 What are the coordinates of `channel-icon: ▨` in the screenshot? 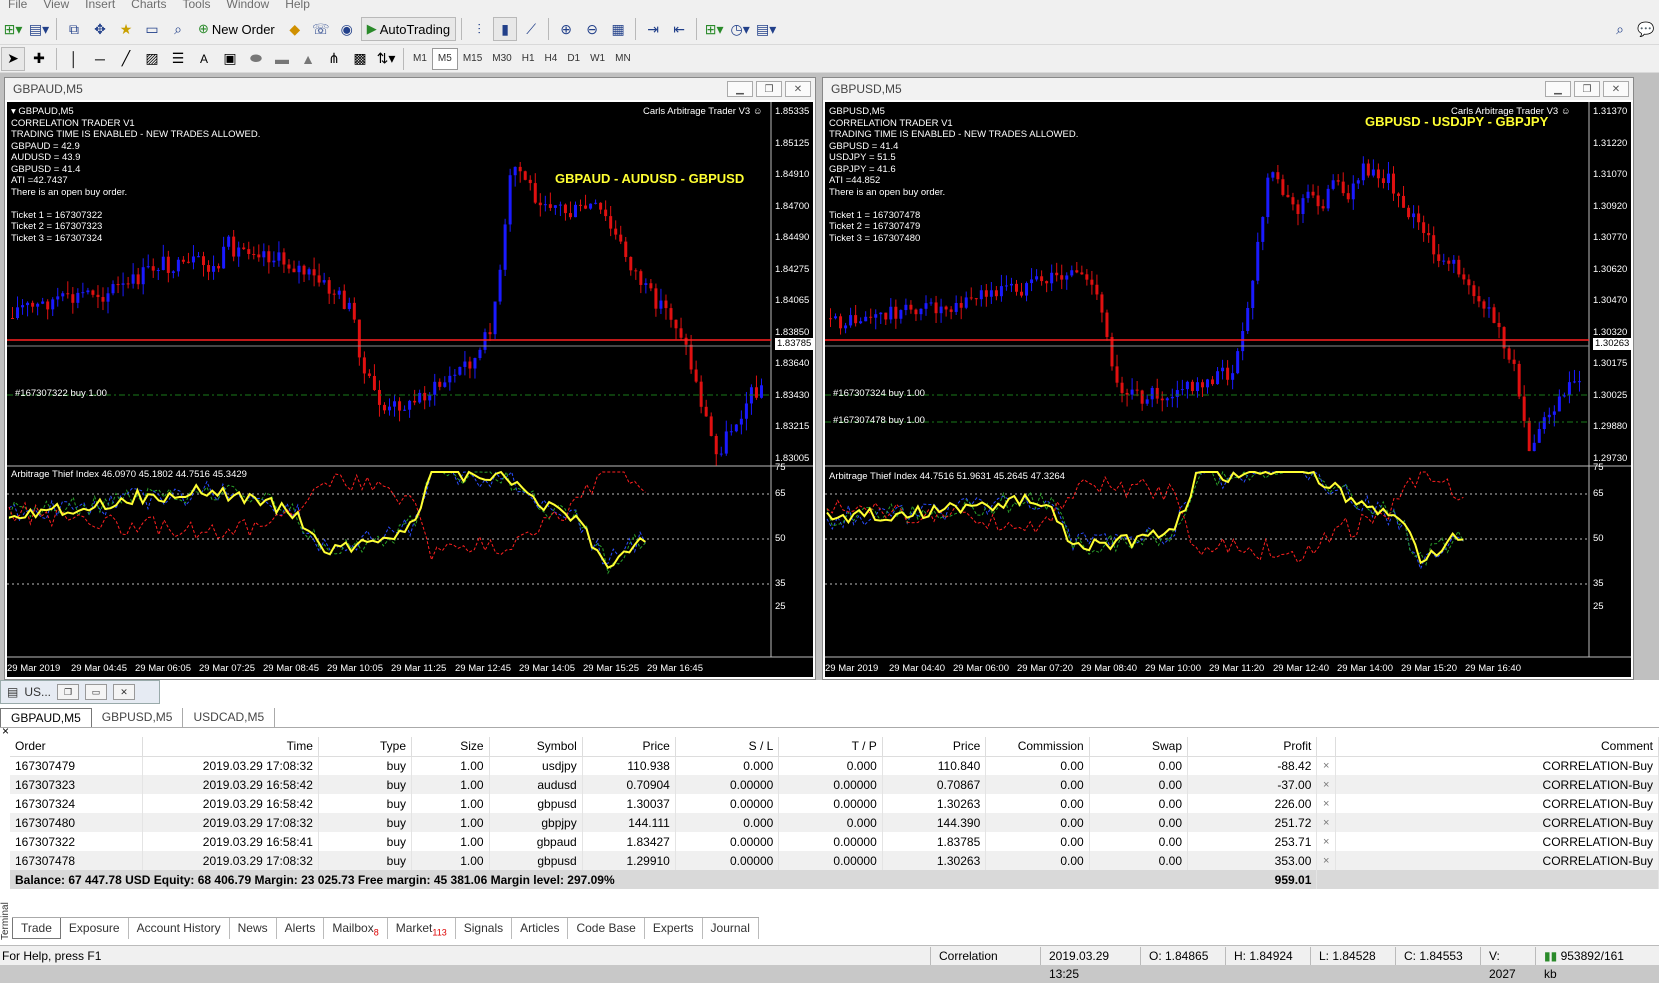 It's located at (152, 59).